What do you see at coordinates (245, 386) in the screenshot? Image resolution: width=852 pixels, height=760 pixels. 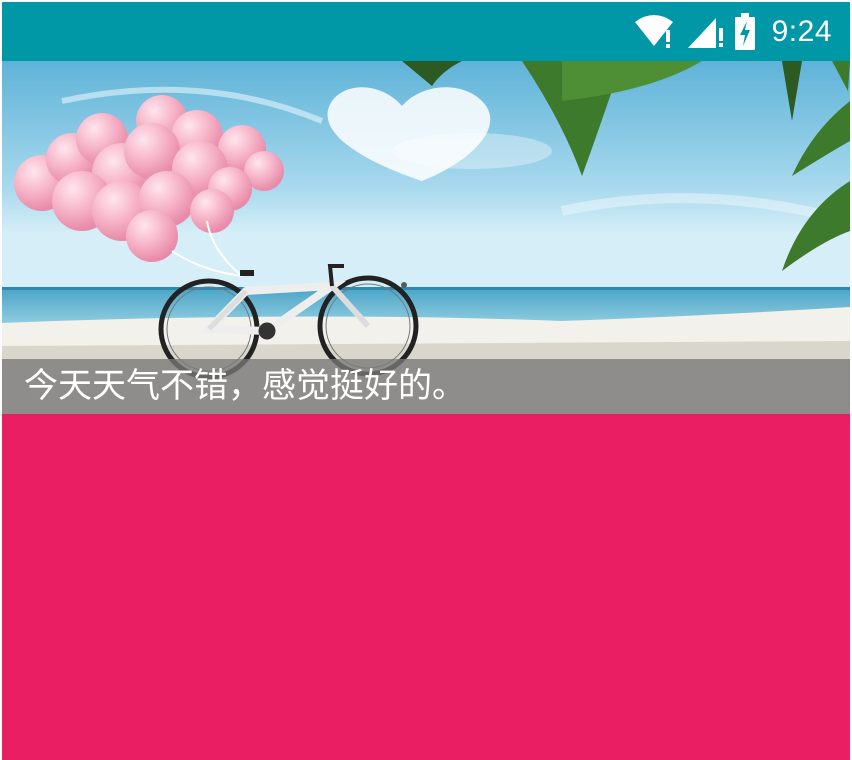 I see `banner-caption: 今天天气不错，感觉挺好的。` at bounding box center [245, 386].